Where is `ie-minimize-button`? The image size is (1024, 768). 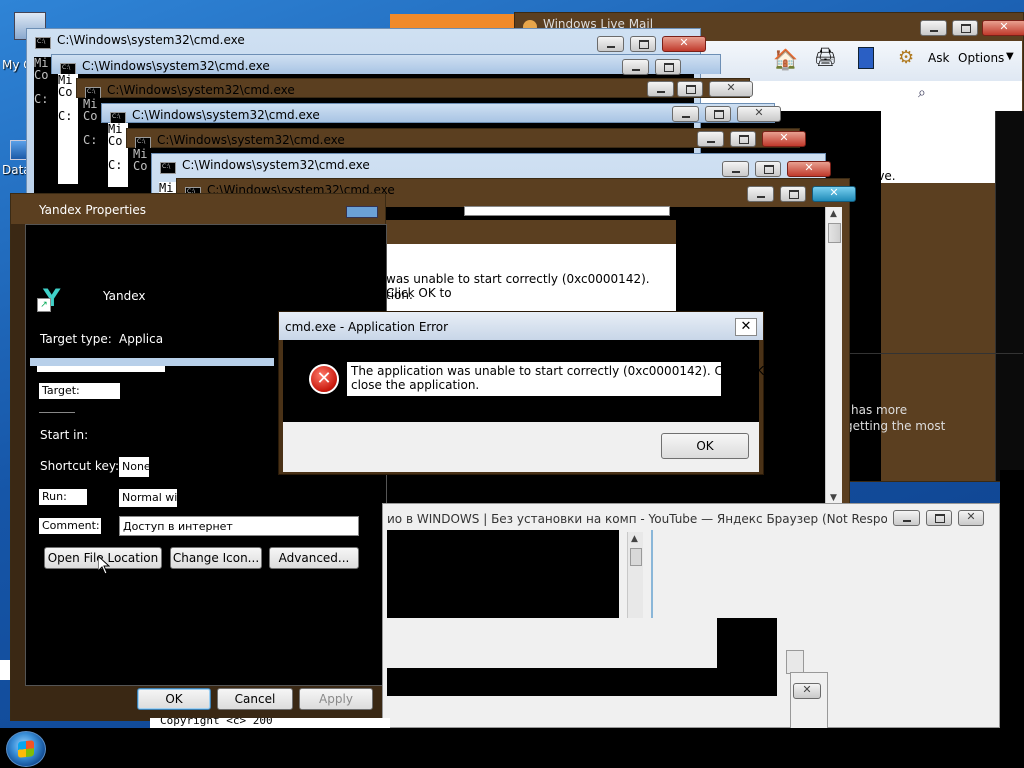 ie-minimize-button is located at coordinates (933, 28).